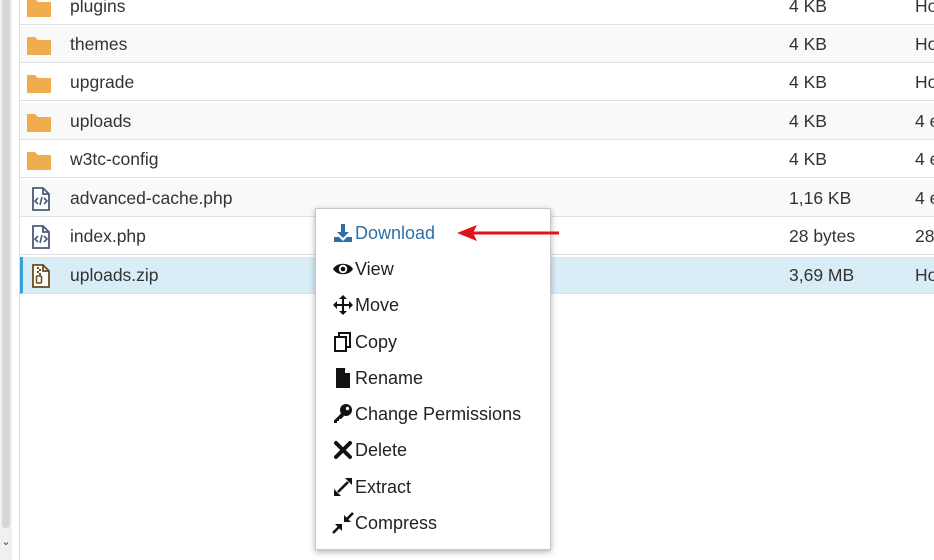 Image resolution: width=934 pixels, height=560 pixels. I want to click on file-name: uploads.zip, so click(114, 275).